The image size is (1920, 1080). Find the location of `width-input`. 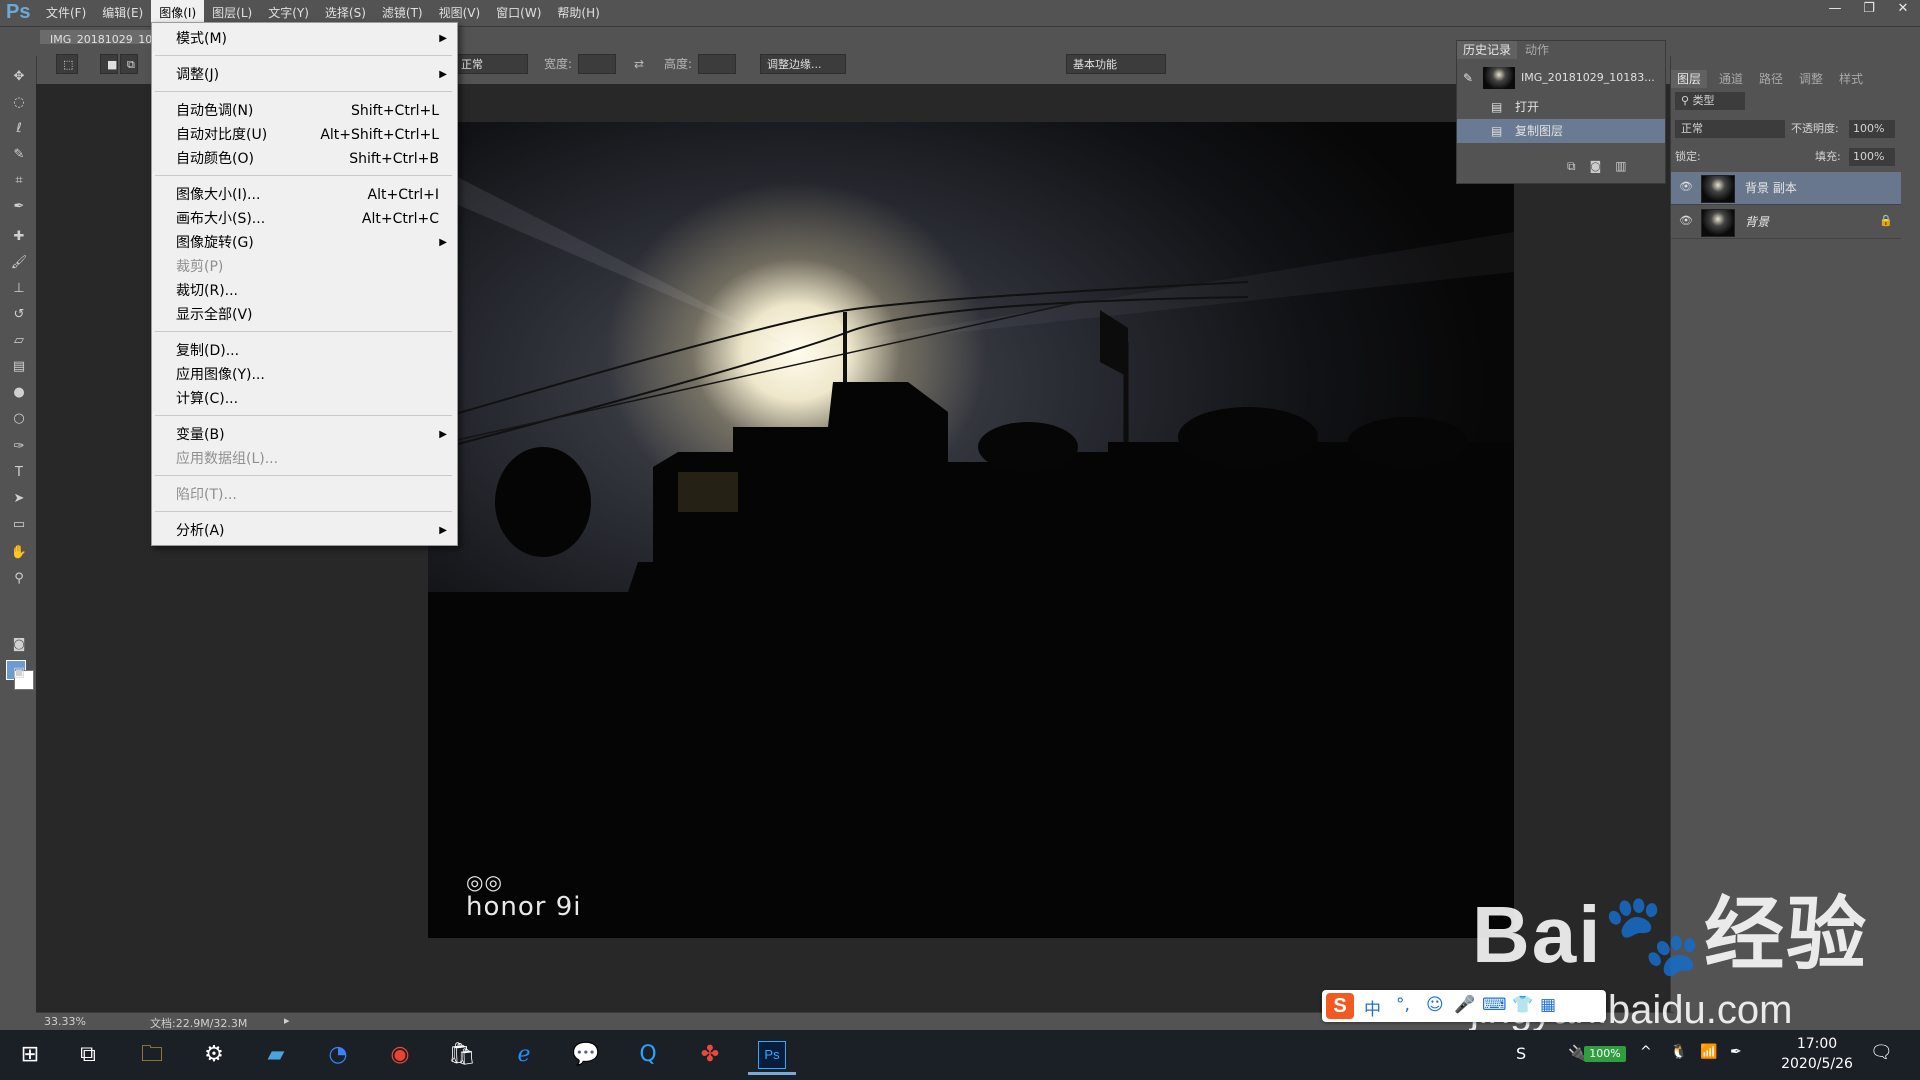

width-input is located at coordinates (597, 64).